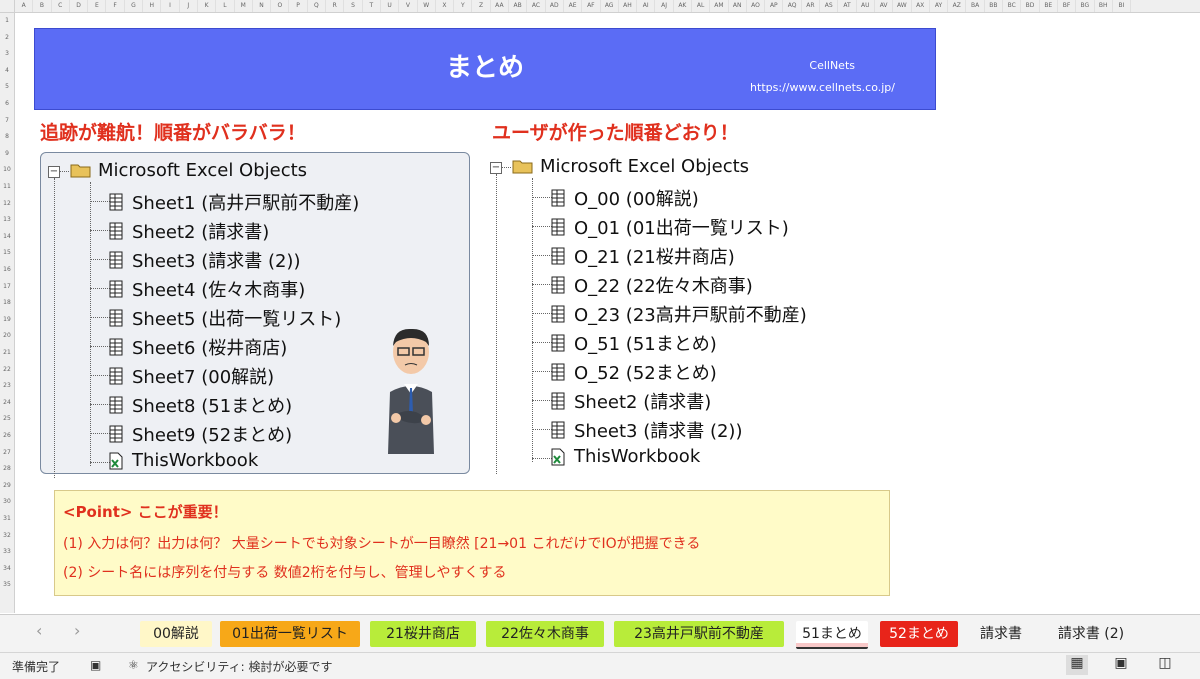  I want to click on sheet-tab: 01出荷一覧リスト, so click(290, 634).